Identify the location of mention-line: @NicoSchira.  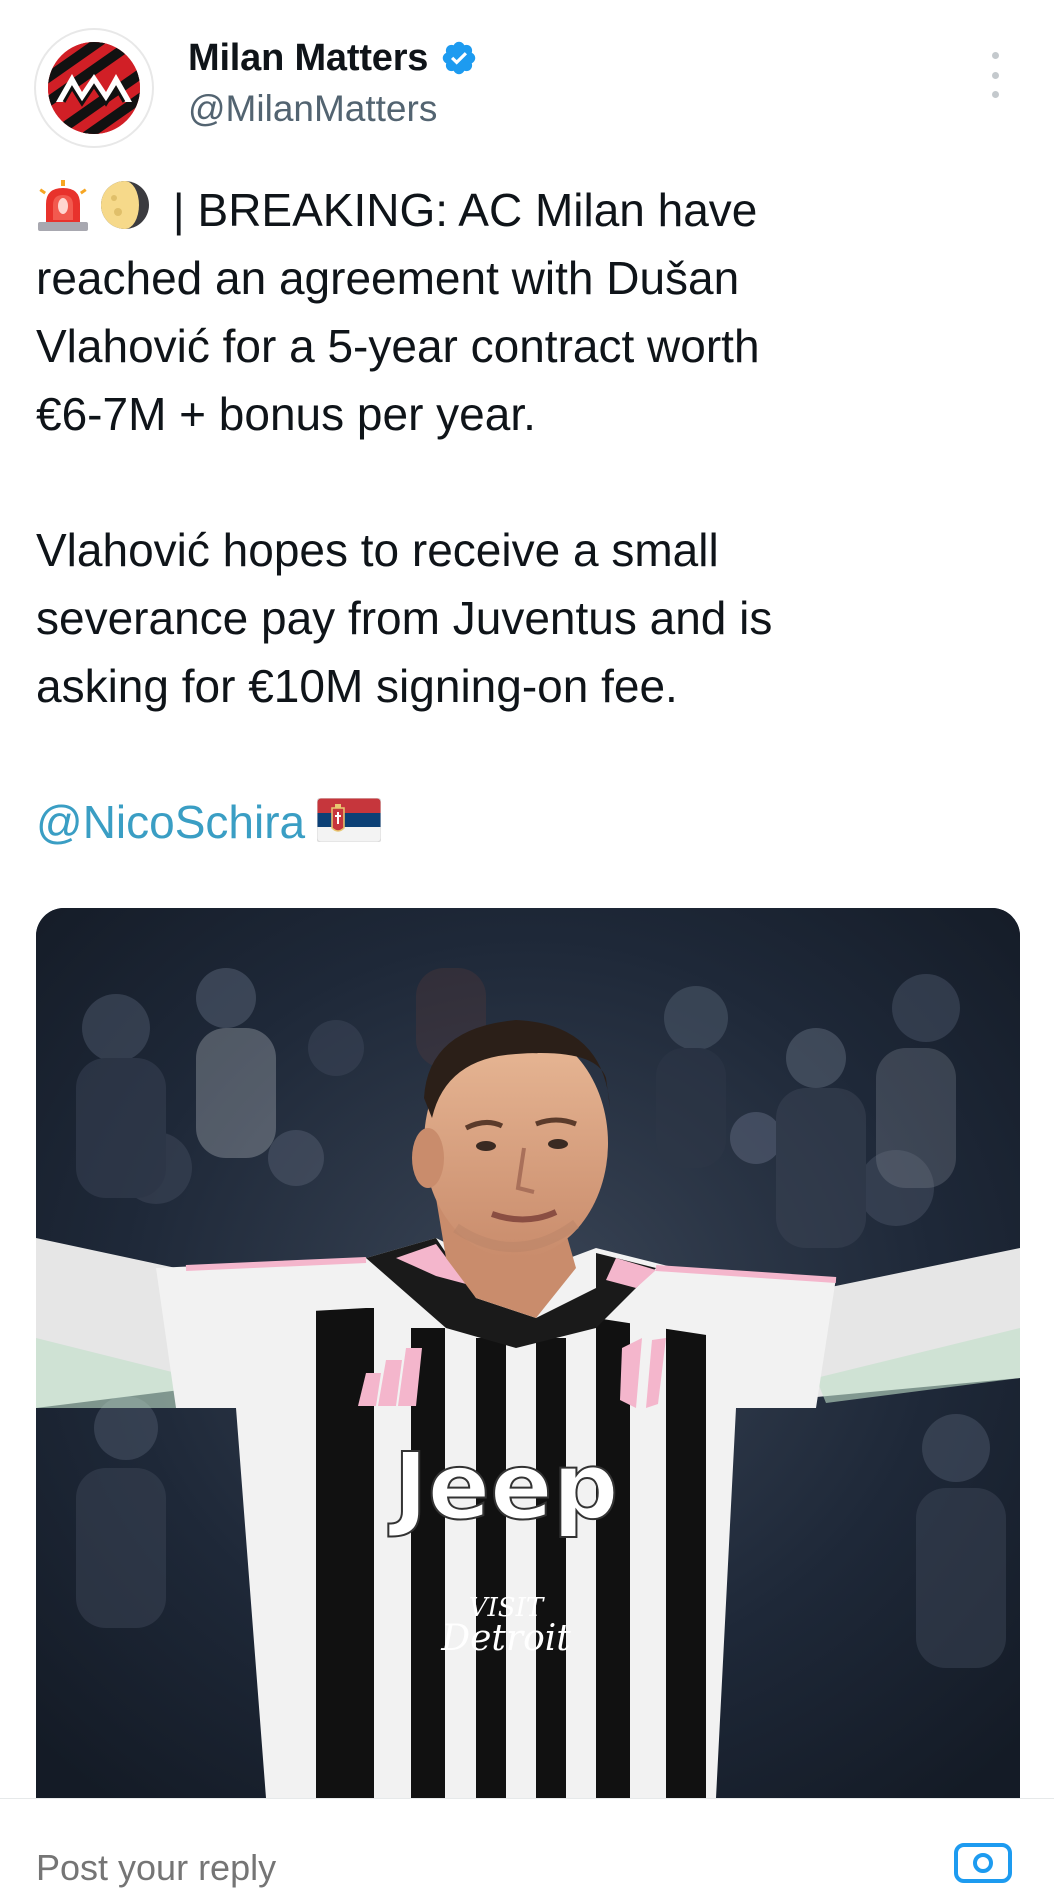
(531, 822).